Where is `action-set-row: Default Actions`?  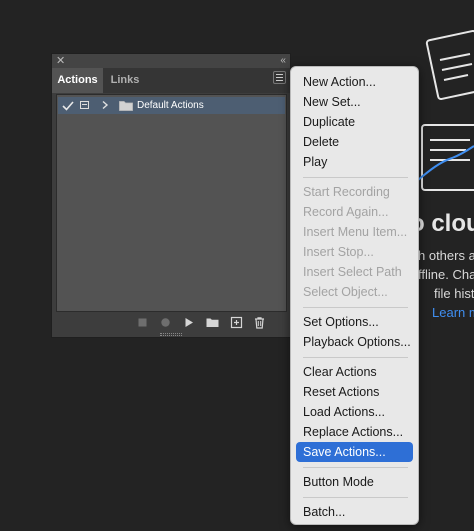
action-set-row: Default Actions is located at coordinates (171, 105).